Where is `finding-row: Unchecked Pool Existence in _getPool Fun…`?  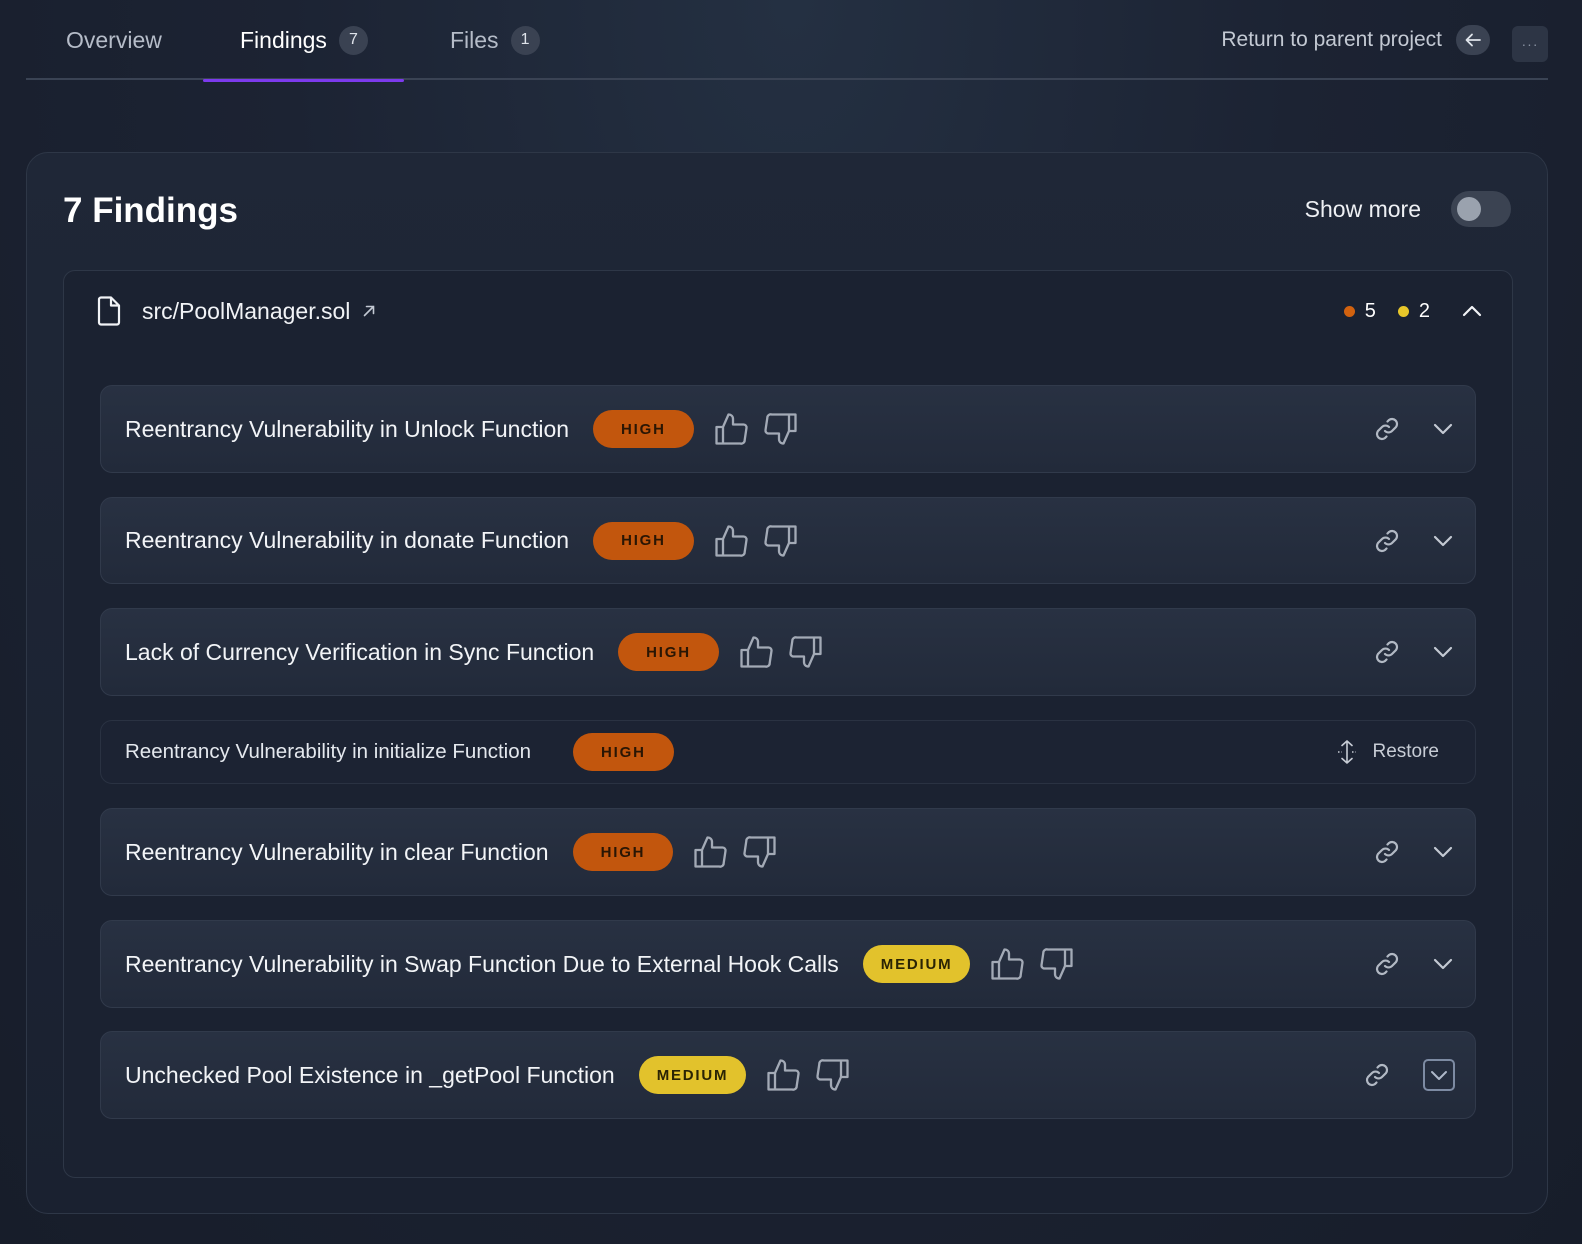
finding-row: Unchecked Pool Existence in _getPool Fun… is located at coordinates (788, 1075).